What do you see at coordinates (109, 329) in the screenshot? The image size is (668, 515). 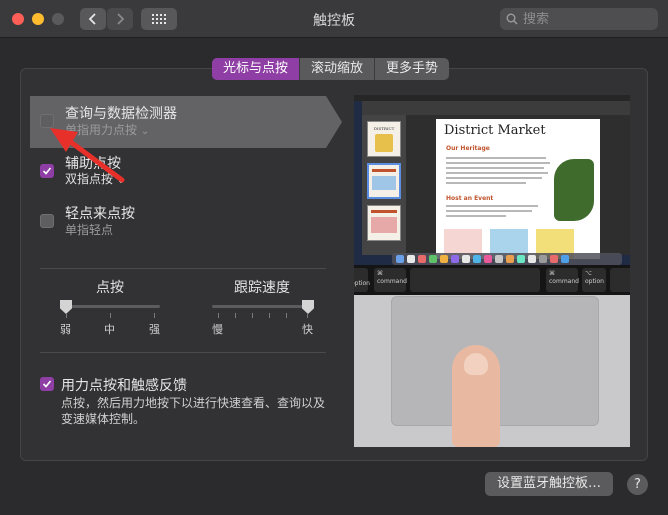 I see `click-label-medium: 中` at bounding box center [109, 329].